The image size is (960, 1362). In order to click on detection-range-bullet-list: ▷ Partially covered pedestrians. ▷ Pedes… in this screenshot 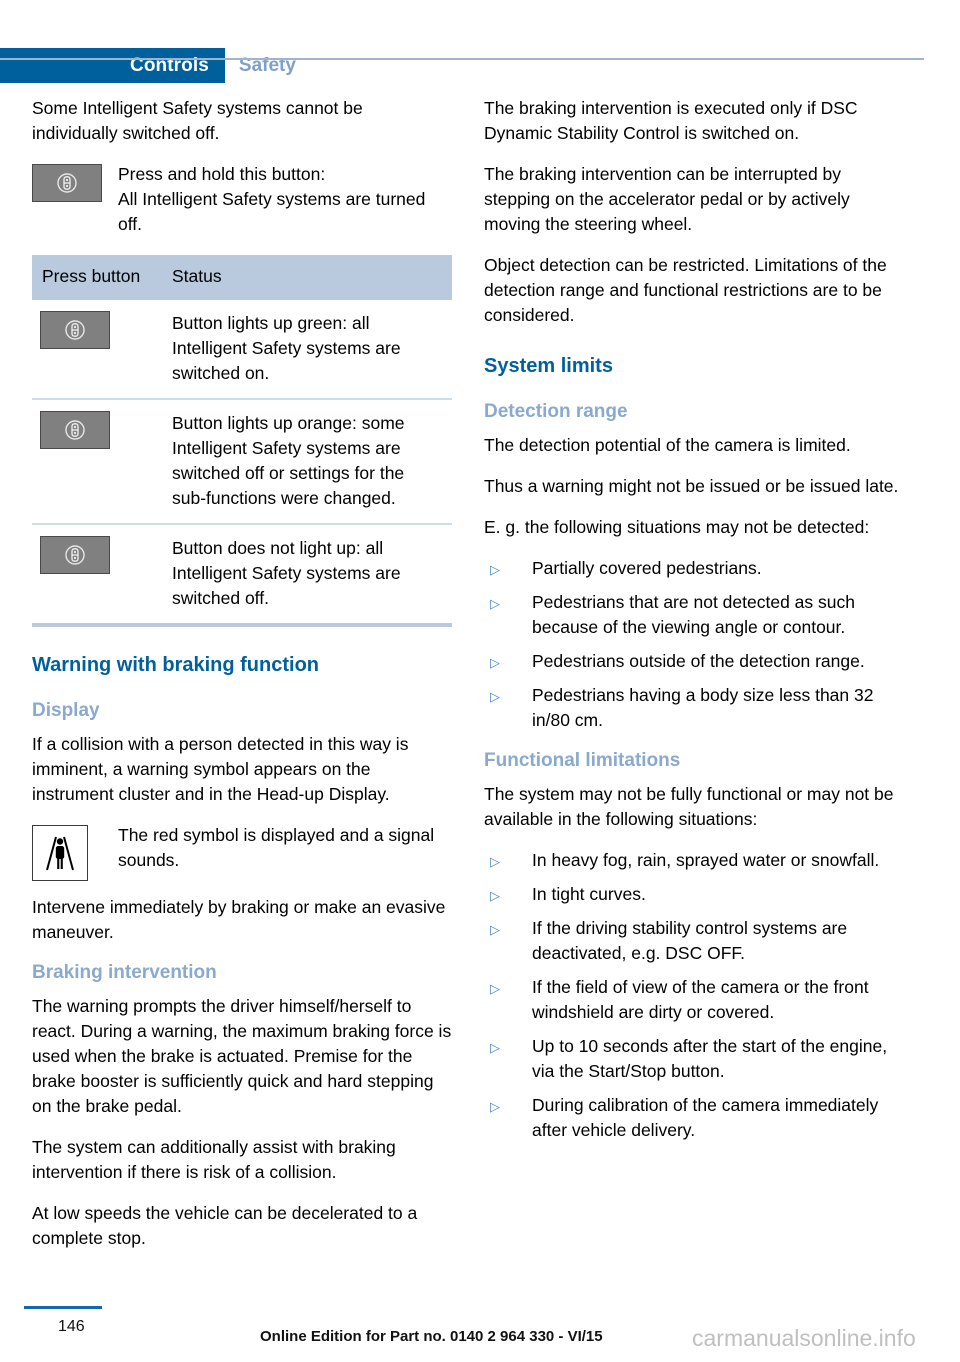, I will do `click(694, 644)`.